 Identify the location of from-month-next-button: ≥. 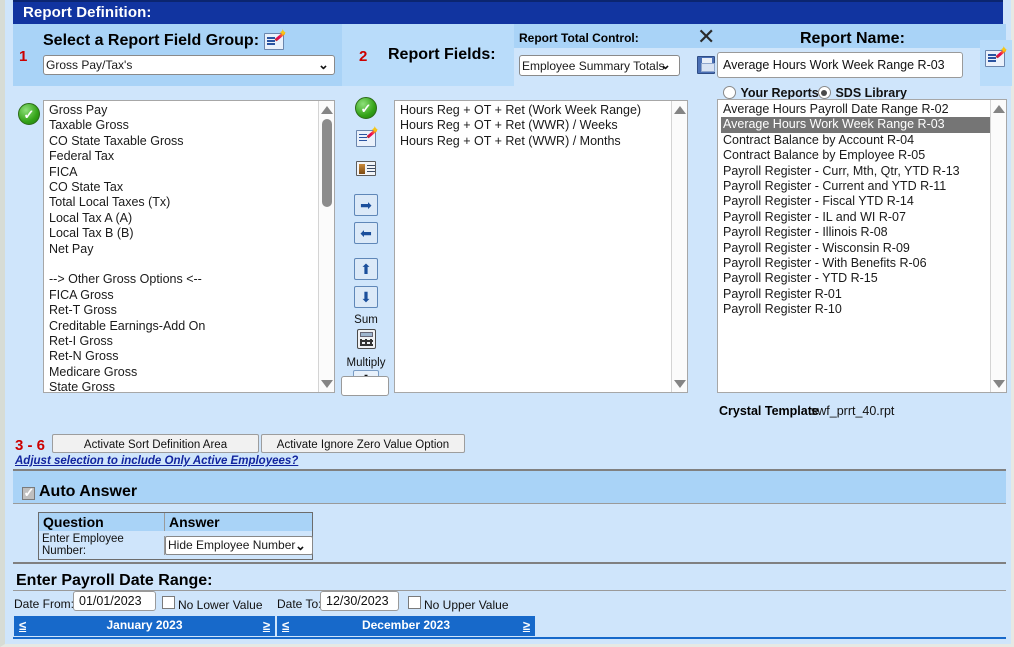
(266, 625).